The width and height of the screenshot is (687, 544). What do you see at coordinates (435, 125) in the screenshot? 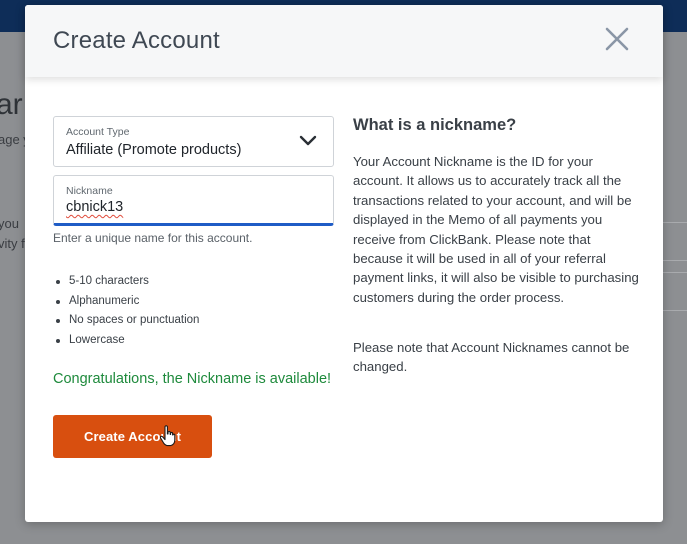
I see `info-title: What is a nickname?` at bounding box center [435, 125].